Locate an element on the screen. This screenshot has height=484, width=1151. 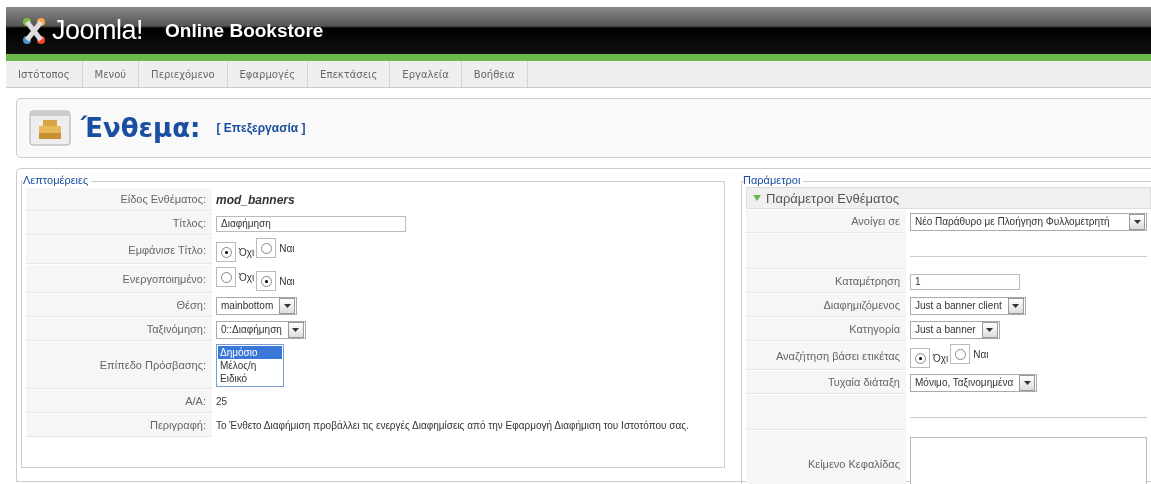
menu-item: Ιστότοπος is located at coordinates (44, 74).